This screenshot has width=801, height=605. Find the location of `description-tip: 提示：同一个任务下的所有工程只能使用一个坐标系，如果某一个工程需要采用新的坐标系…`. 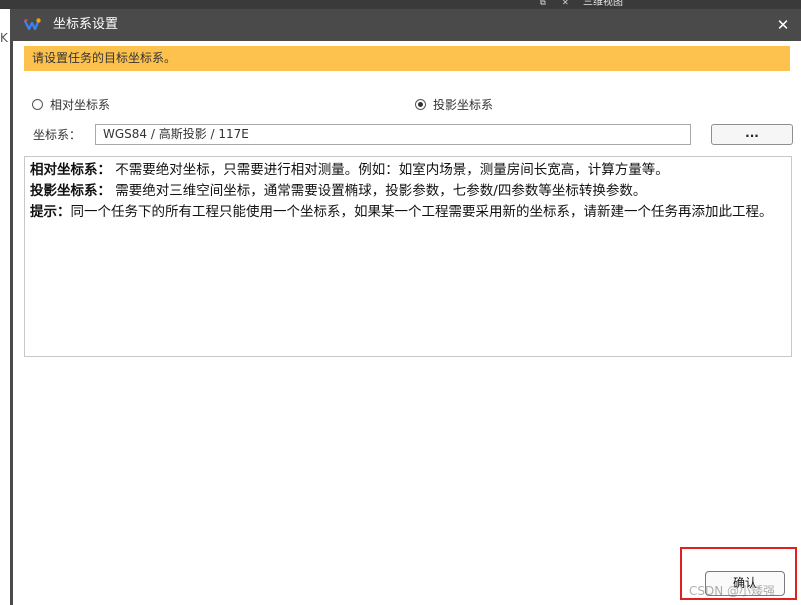

description-tip: 提示：同一个任务下的所有工程只能使用一个坐标系，如果某一个工程需要采用新的坐标系… is located at coordinates (408, 212).